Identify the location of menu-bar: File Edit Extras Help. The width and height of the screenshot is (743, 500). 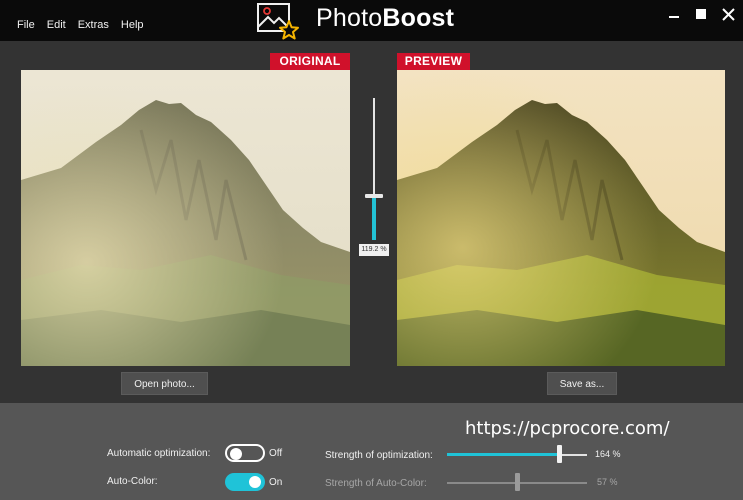
(80, 25).